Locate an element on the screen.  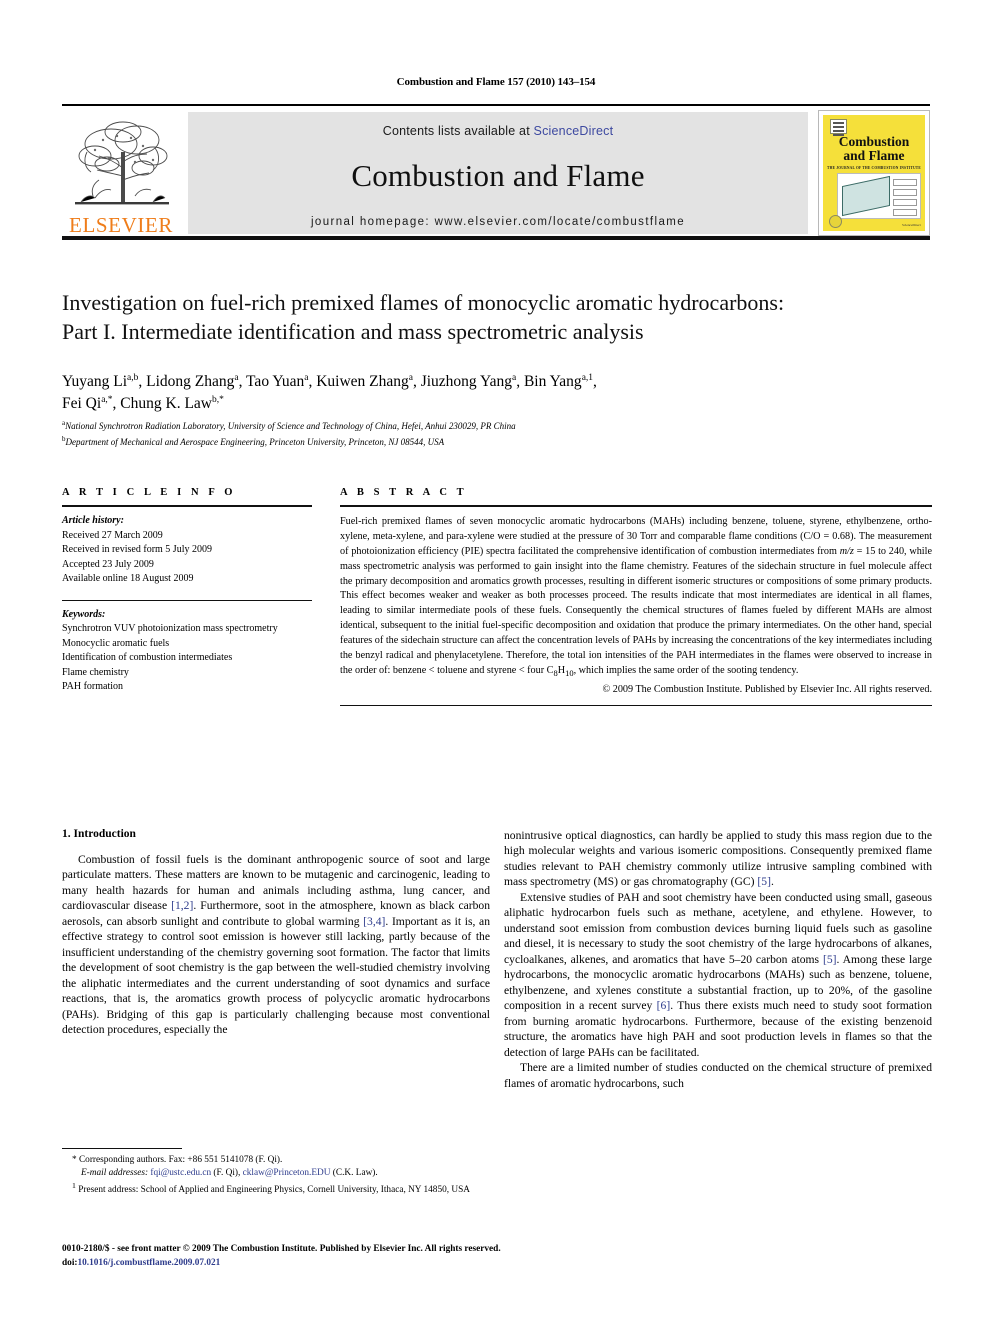
doi-line: doi:10.1016/j.combustflame.2009.07.021 is located at coordinates (362, 1264).